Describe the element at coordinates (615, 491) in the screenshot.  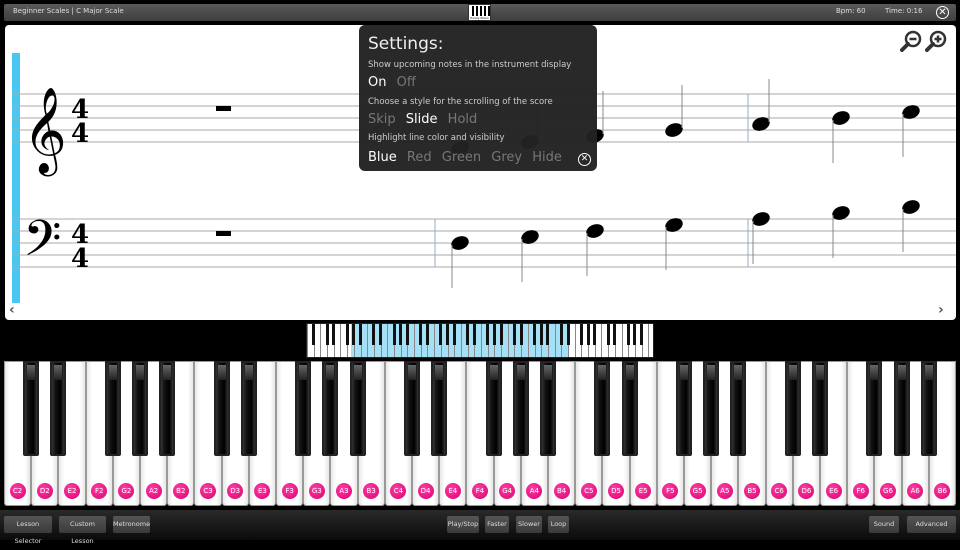
I see `note-label-badge: D5` at that location.